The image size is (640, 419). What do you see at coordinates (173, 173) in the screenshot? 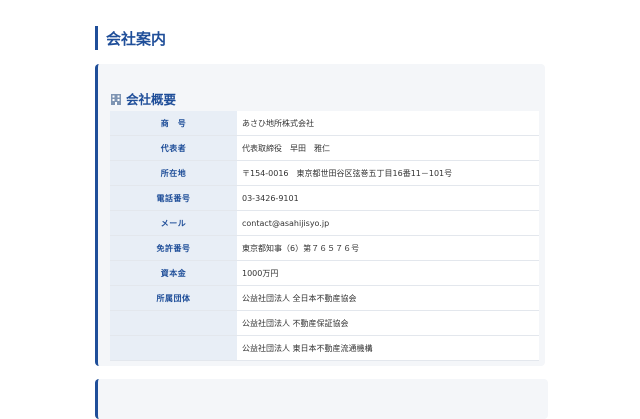
I see `row-label: 所在地` at bounding box center [173, 173].